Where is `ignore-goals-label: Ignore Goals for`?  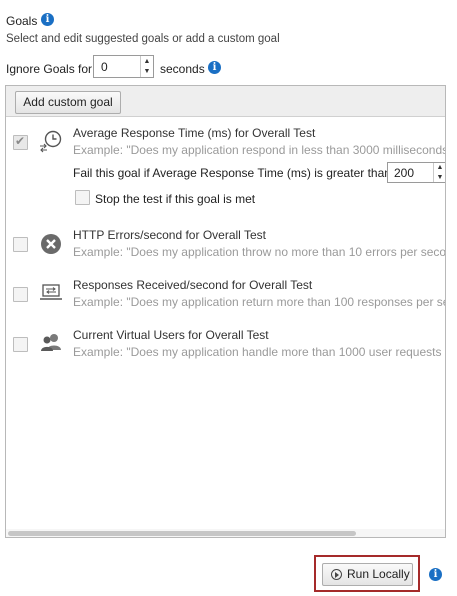 ignore-goals-label: Ignore Goals for is located at coordinates (49, 69).